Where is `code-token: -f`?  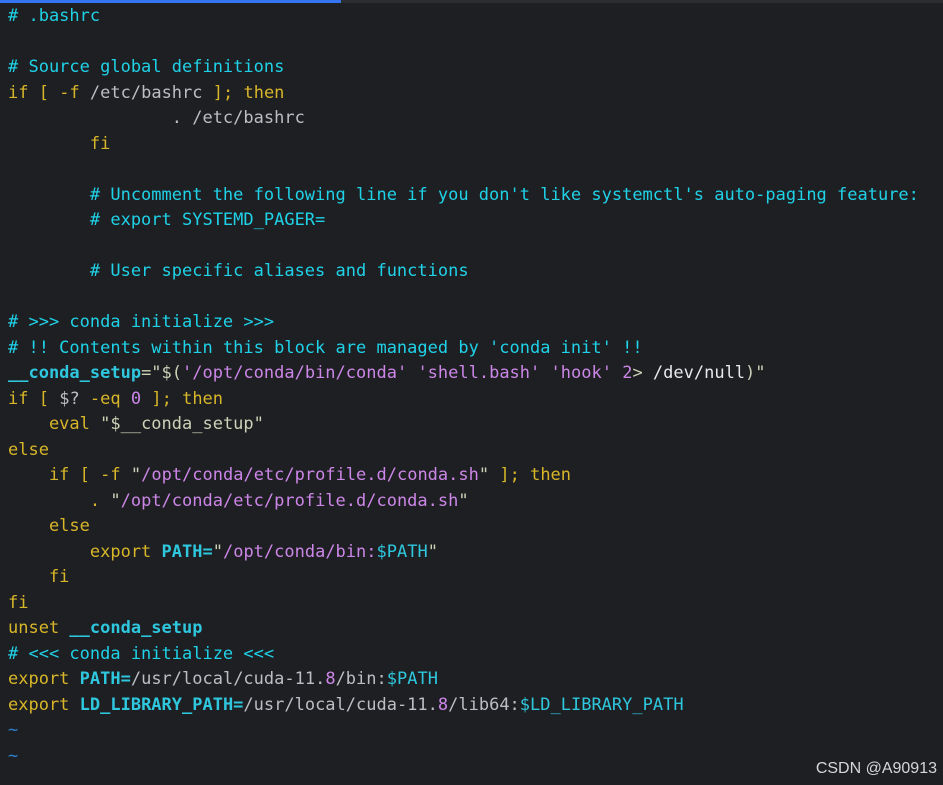 code-token: -f is located at coordinates (69, 92).